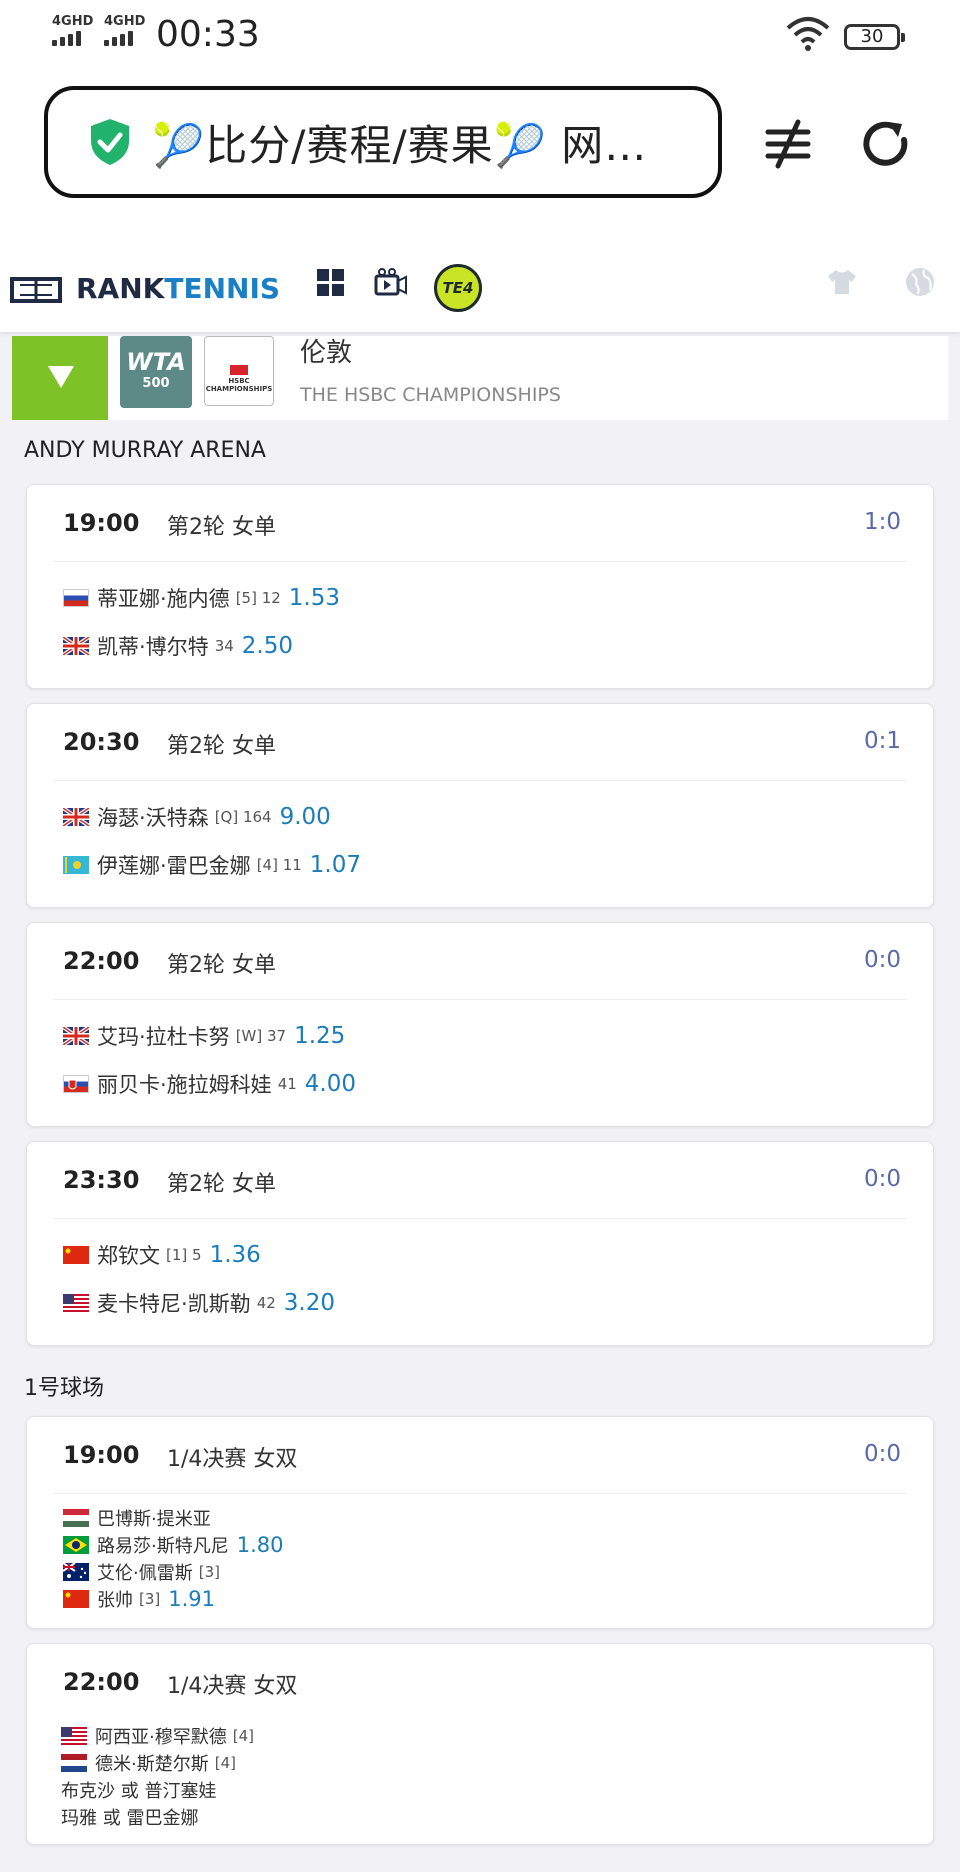  What do you see at coordinates (498, 1084) in the screenshot?
I see `player-row: 丽贝卡·施拉姆科娃 41 4.00` at bounding box center [498, 1084].